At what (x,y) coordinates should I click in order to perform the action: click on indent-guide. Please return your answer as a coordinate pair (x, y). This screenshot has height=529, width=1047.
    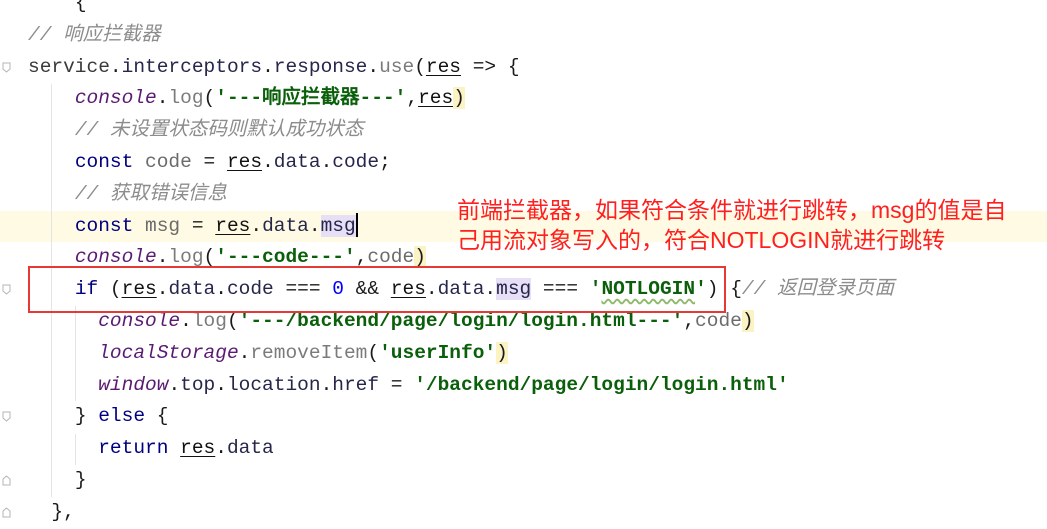
    Looking at the image, I should click on (75, 353).